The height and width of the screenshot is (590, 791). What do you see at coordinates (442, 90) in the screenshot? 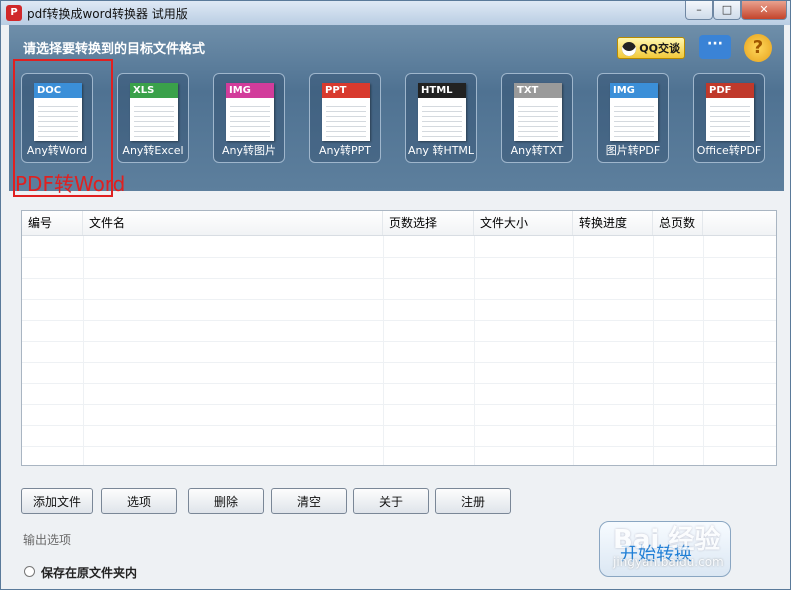
I see `tile-tag: HTML` at bounding box center [442, 90].